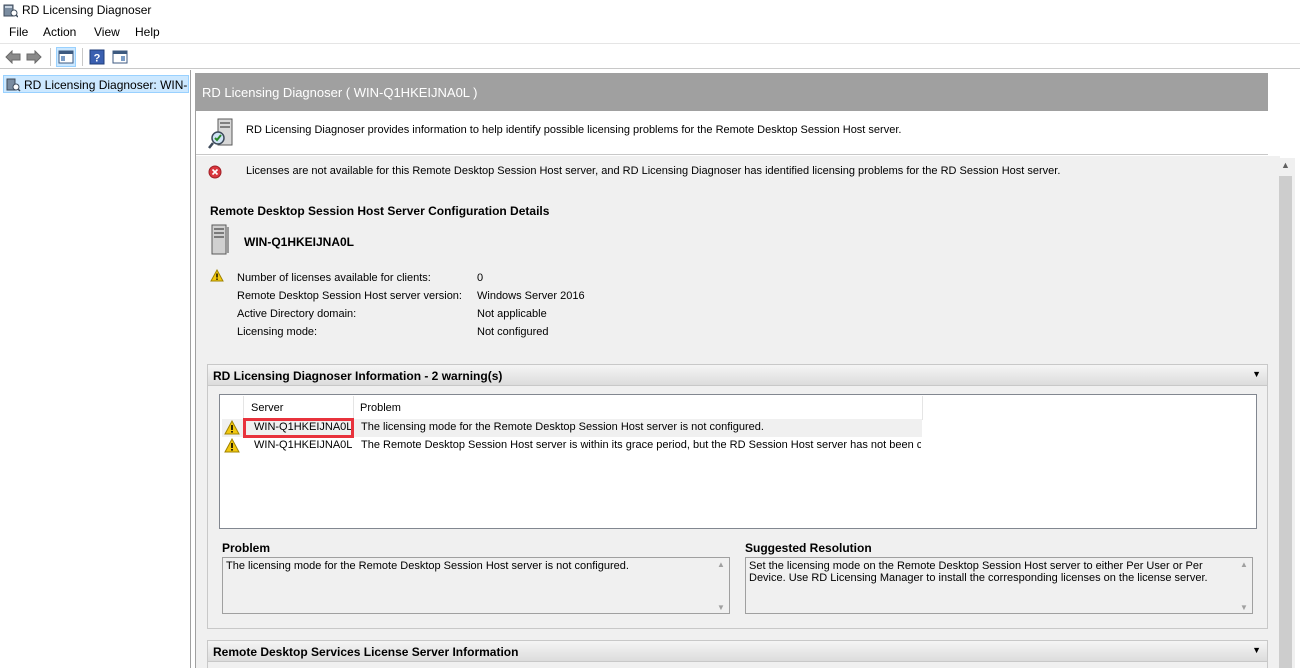 Image resolution: width=1300 pixels, height=668 pixels. I want to click on show-hide-console-tree-icon, so click(66, 57).